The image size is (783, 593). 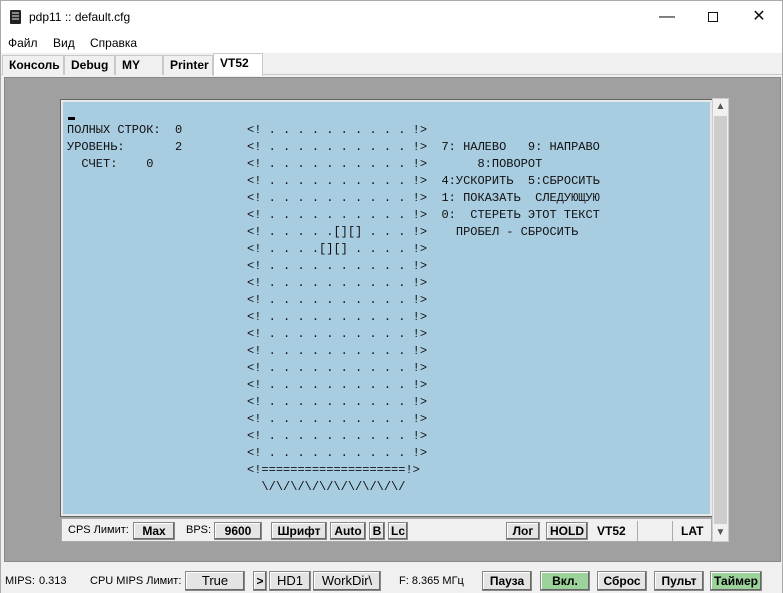 I want to click on maximize-button, so click(x=713, y=17).